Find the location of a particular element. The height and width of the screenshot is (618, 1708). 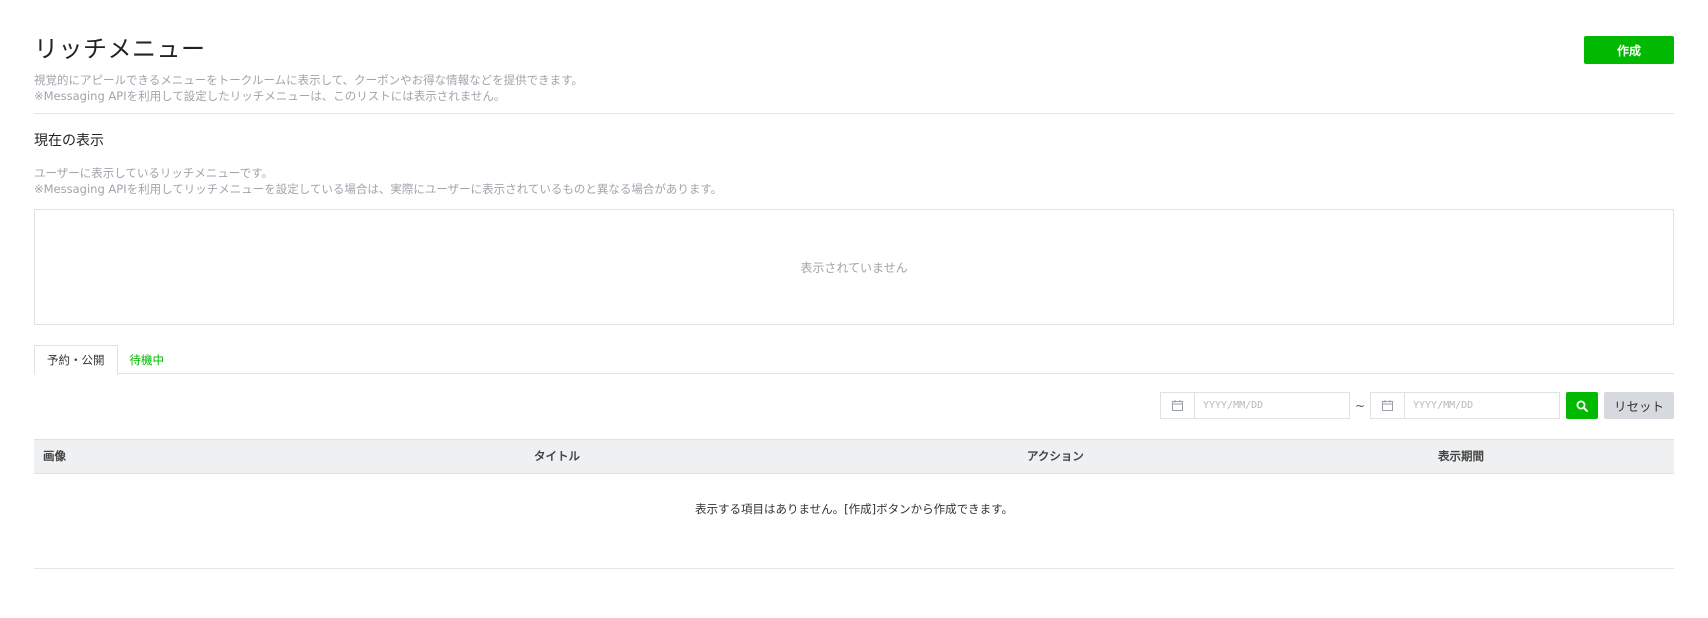

table-empty-row: 表示する項目はありません。[作成]ボタンから作成できます。 is located at coordinates (854, 521).